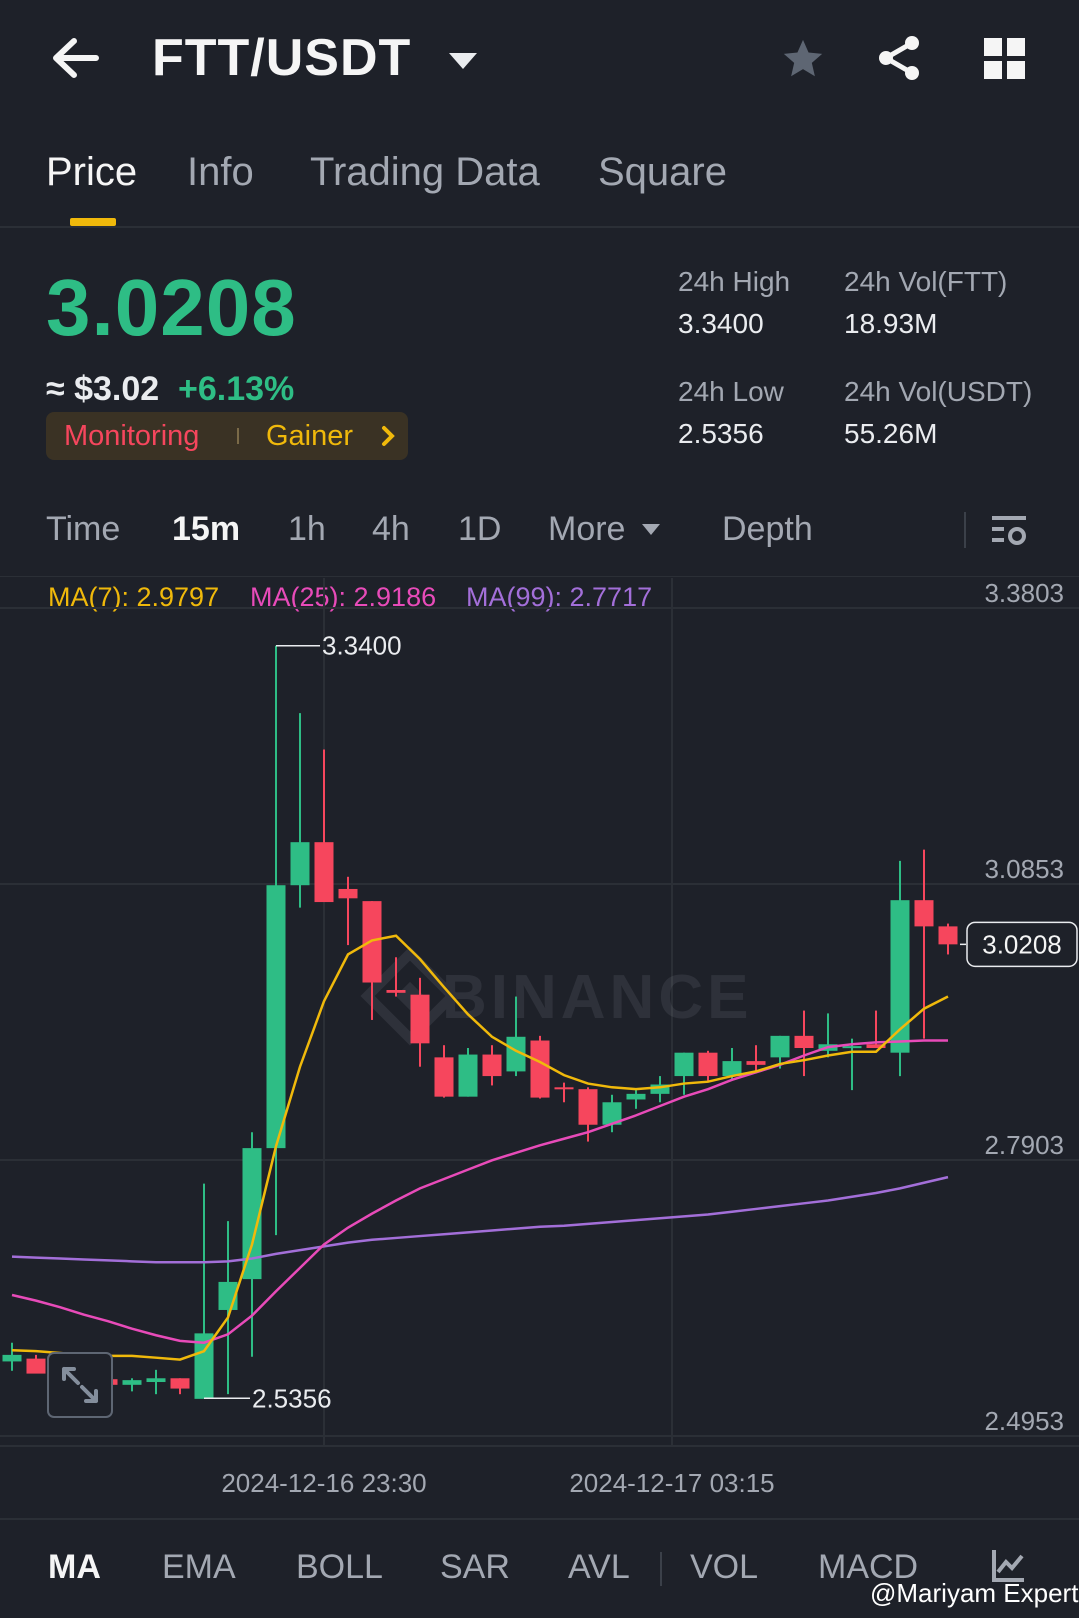  I want to click on low-marker-label: 2.5356, so click(292, 1398).